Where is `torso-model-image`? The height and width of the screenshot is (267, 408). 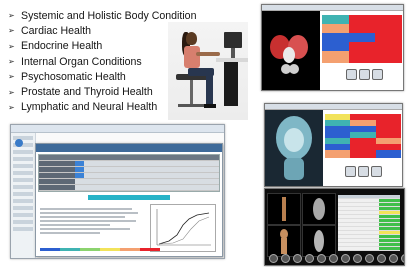 torso-model-image is located at coordinates (294, 148).